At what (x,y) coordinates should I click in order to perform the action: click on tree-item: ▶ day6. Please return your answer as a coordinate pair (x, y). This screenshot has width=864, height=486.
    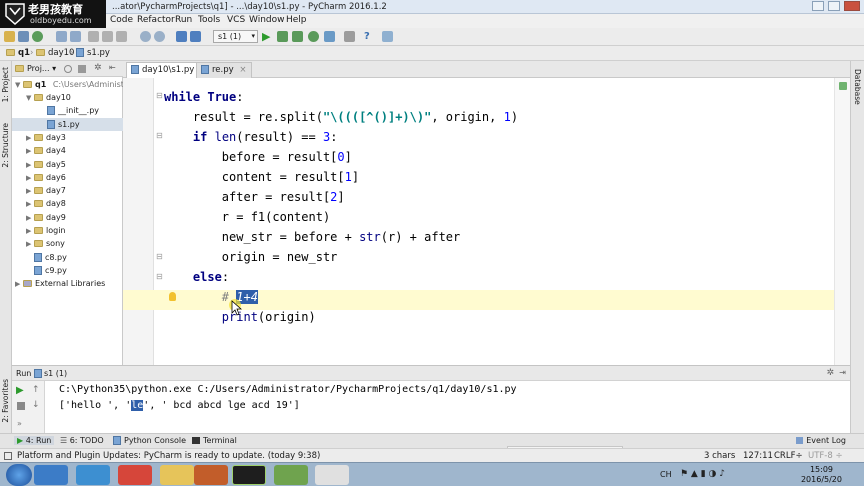
    Looking at the image, I should click on (67, 177).